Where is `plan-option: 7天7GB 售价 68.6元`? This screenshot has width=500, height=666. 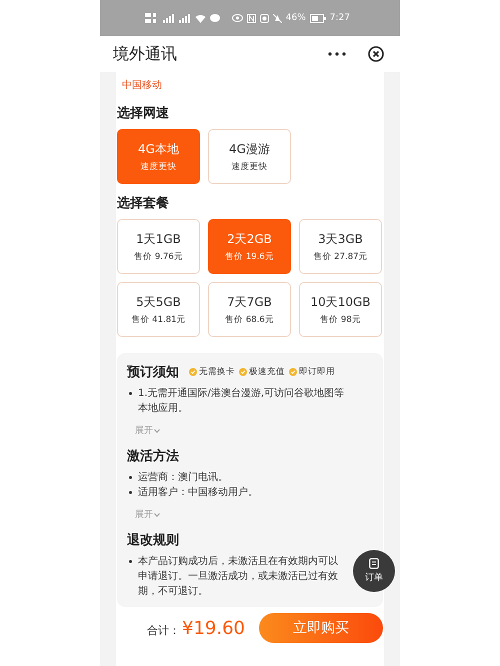 plan-option: 7天7GB 售价 68.6元 is located at coordinates (249, 309).